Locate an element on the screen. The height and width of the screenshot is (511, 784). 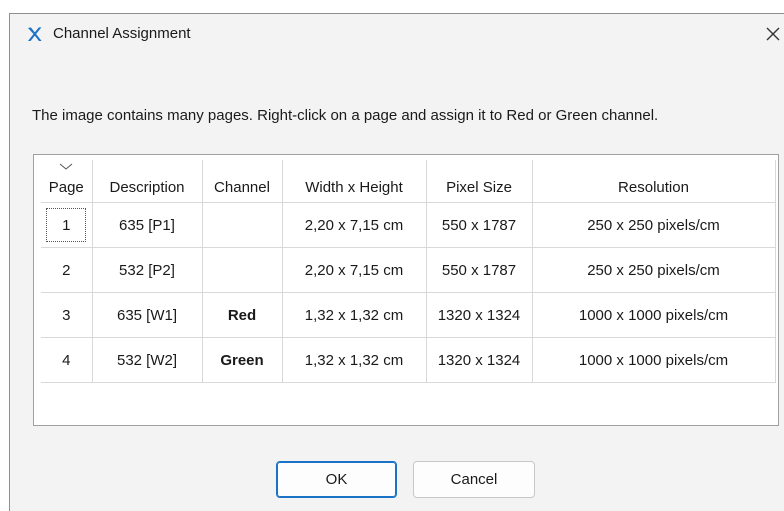
cell-page: 3 is located at coordinates (67, 315).